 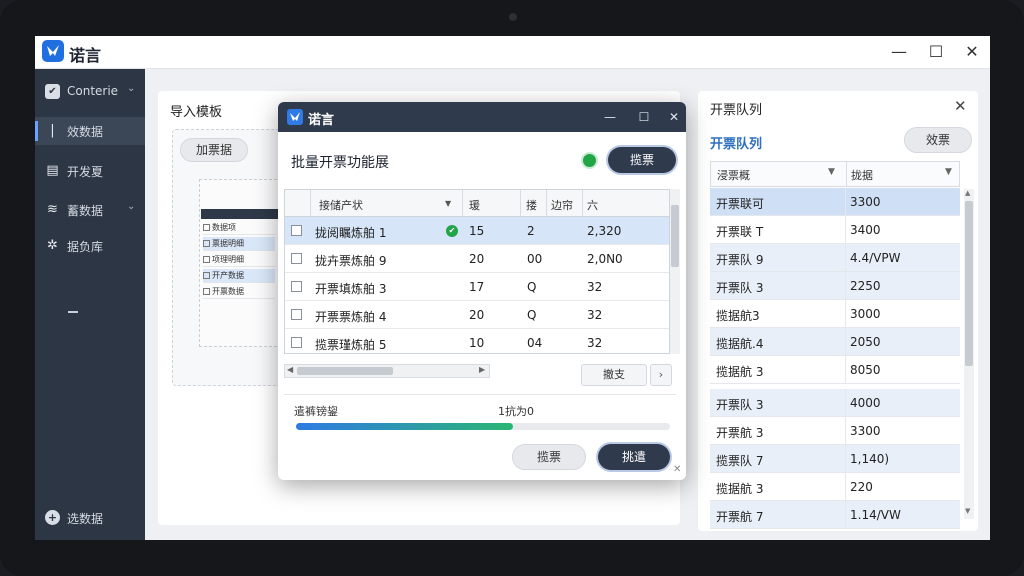 I want to click on sidebar-item-library: ✲ 据负库, so click(x=90, y=246).